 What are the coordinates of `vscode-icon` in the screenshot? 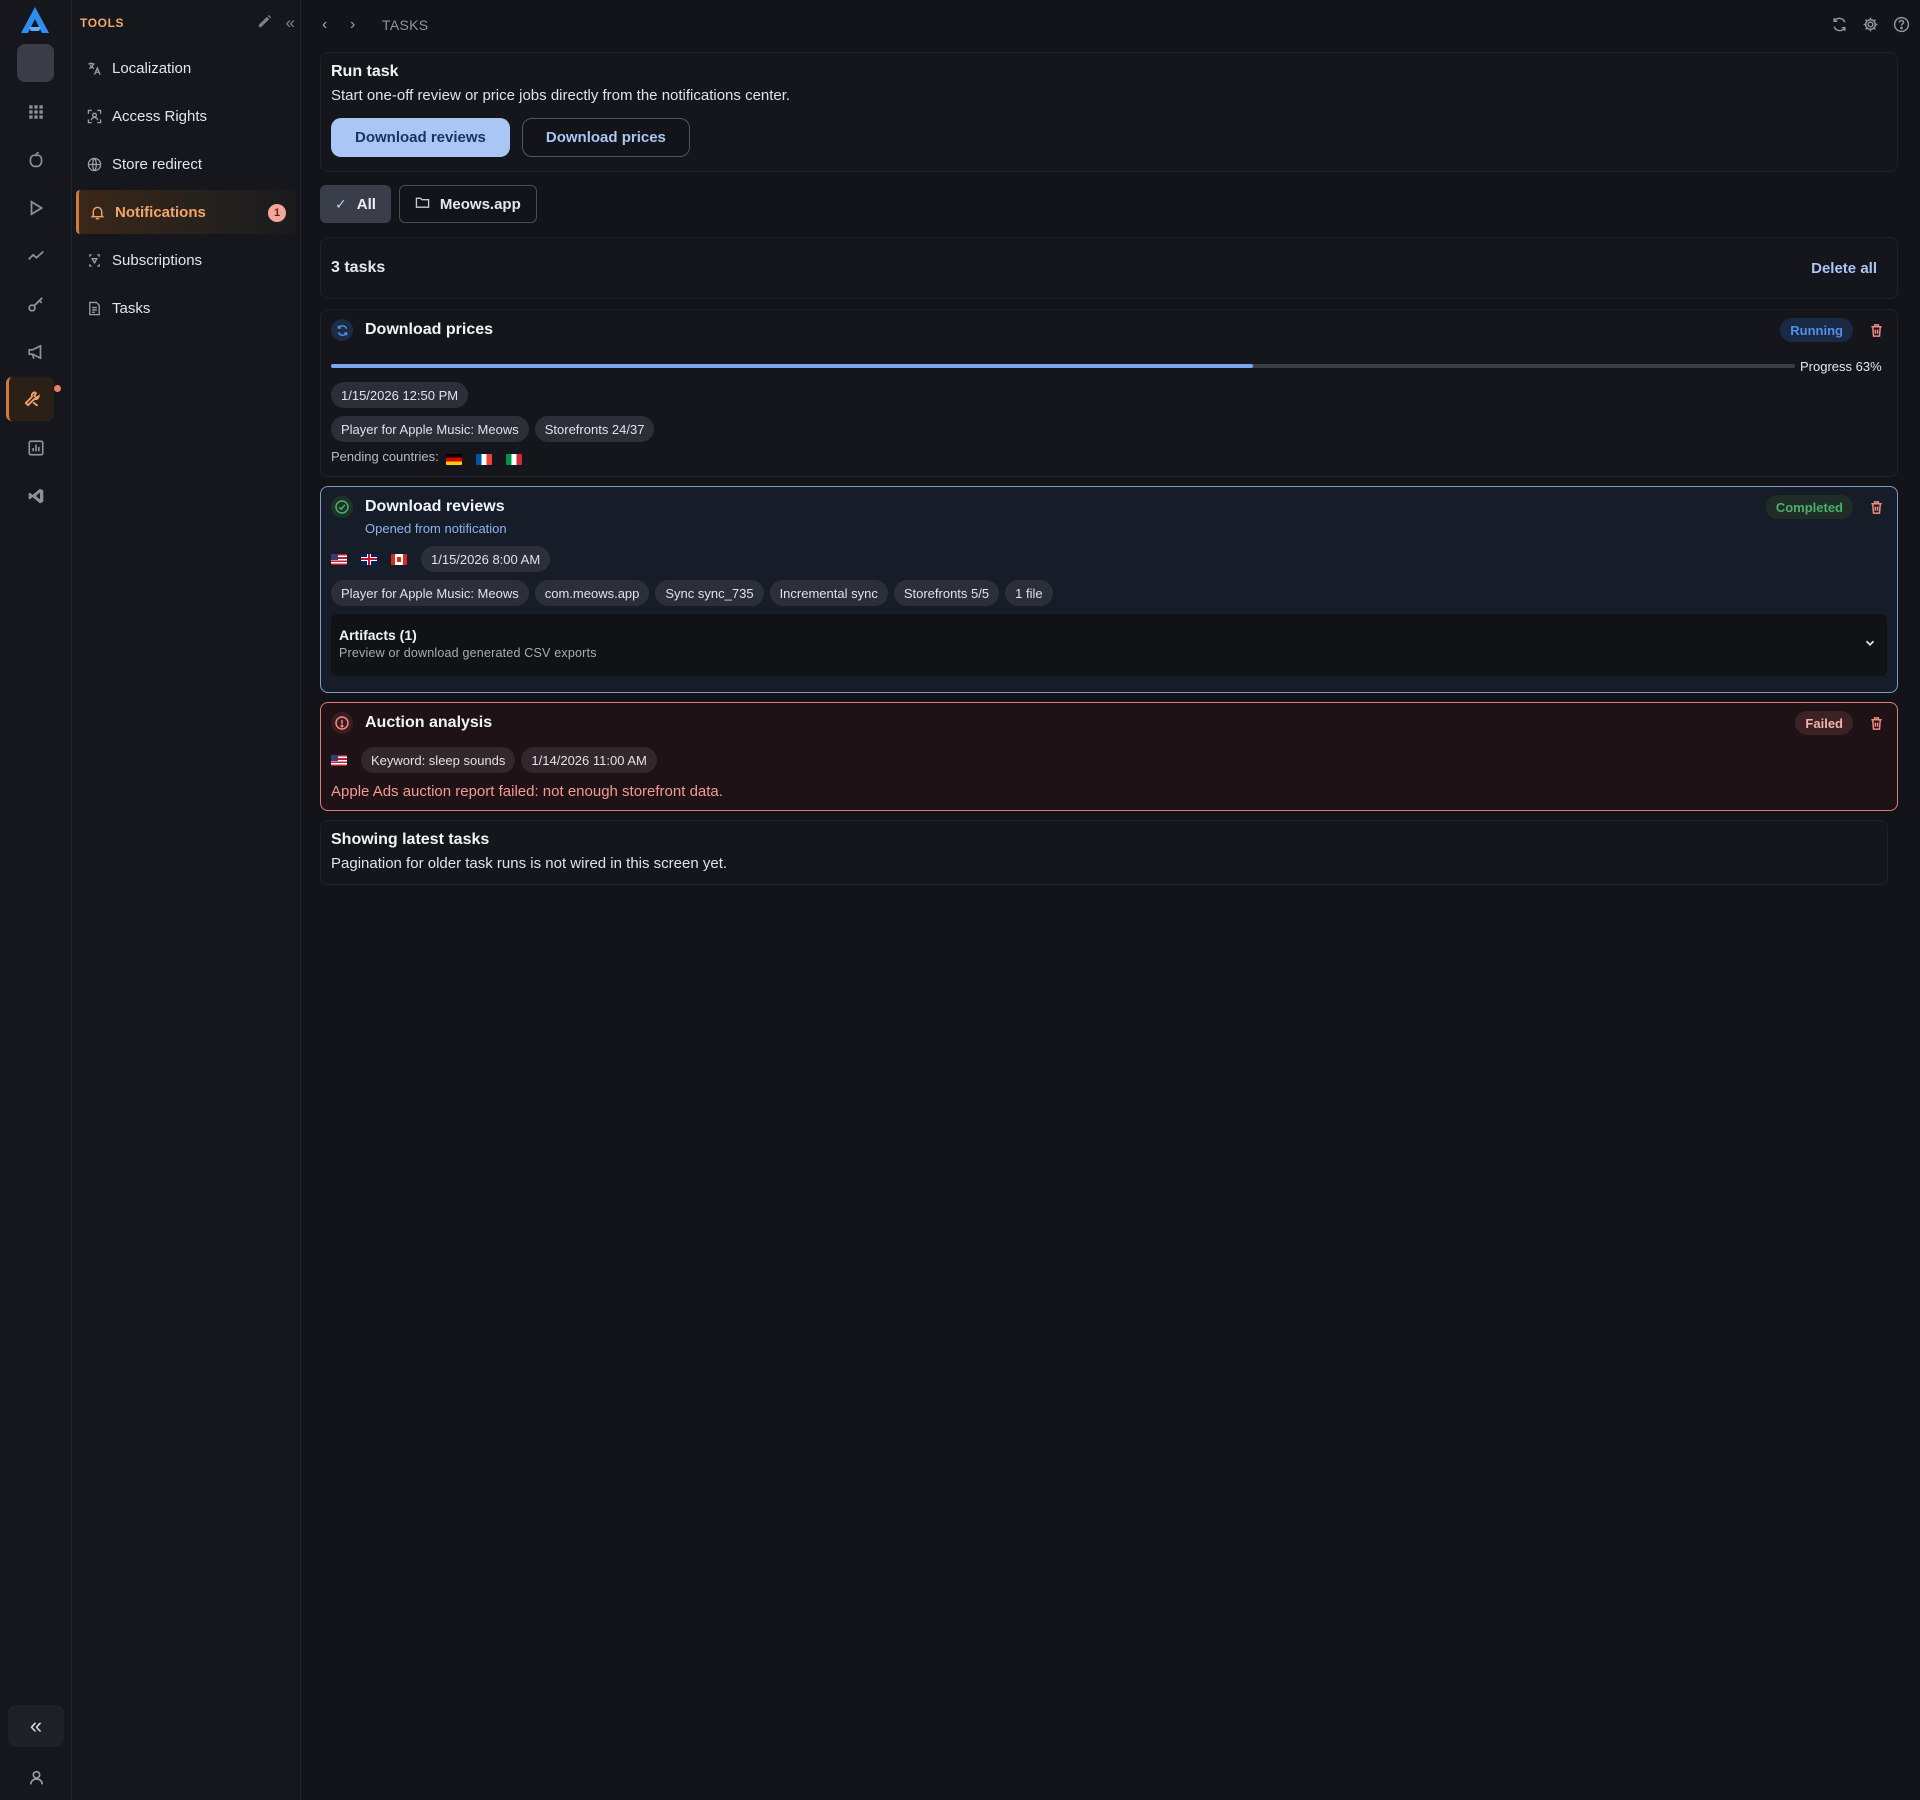 It's located at (36, 496).